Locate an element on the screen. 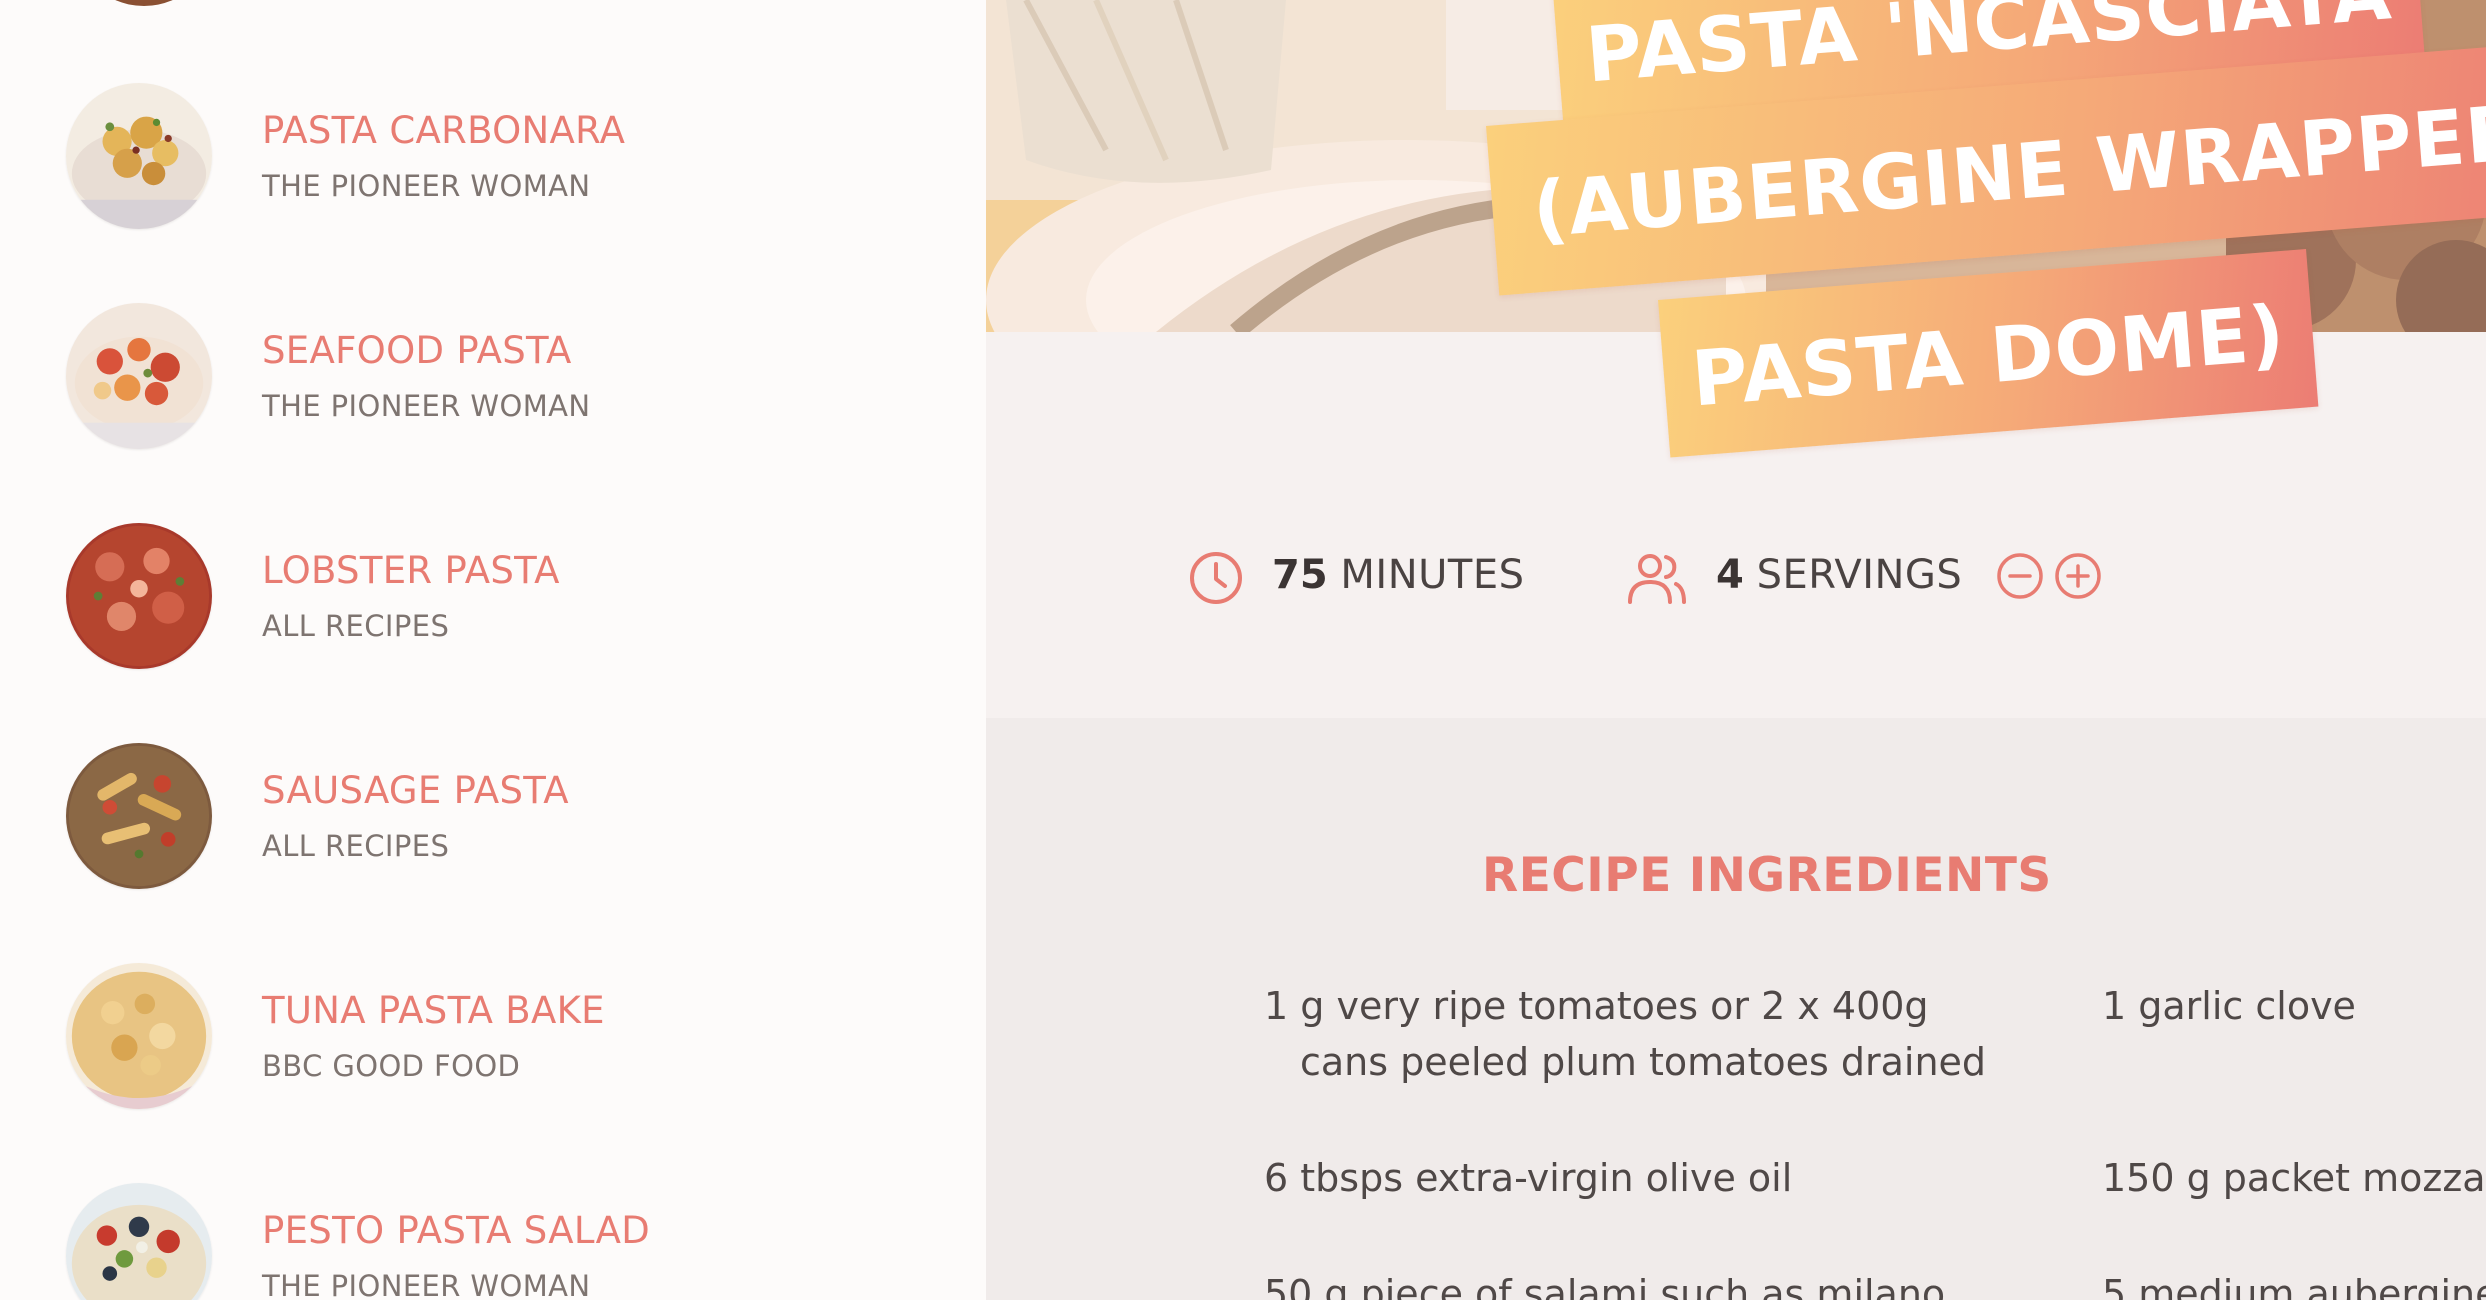 The image size is (2486, 1300). recipe-title: PESTO PASTA SALAD is located at coordinates (456, 1230).